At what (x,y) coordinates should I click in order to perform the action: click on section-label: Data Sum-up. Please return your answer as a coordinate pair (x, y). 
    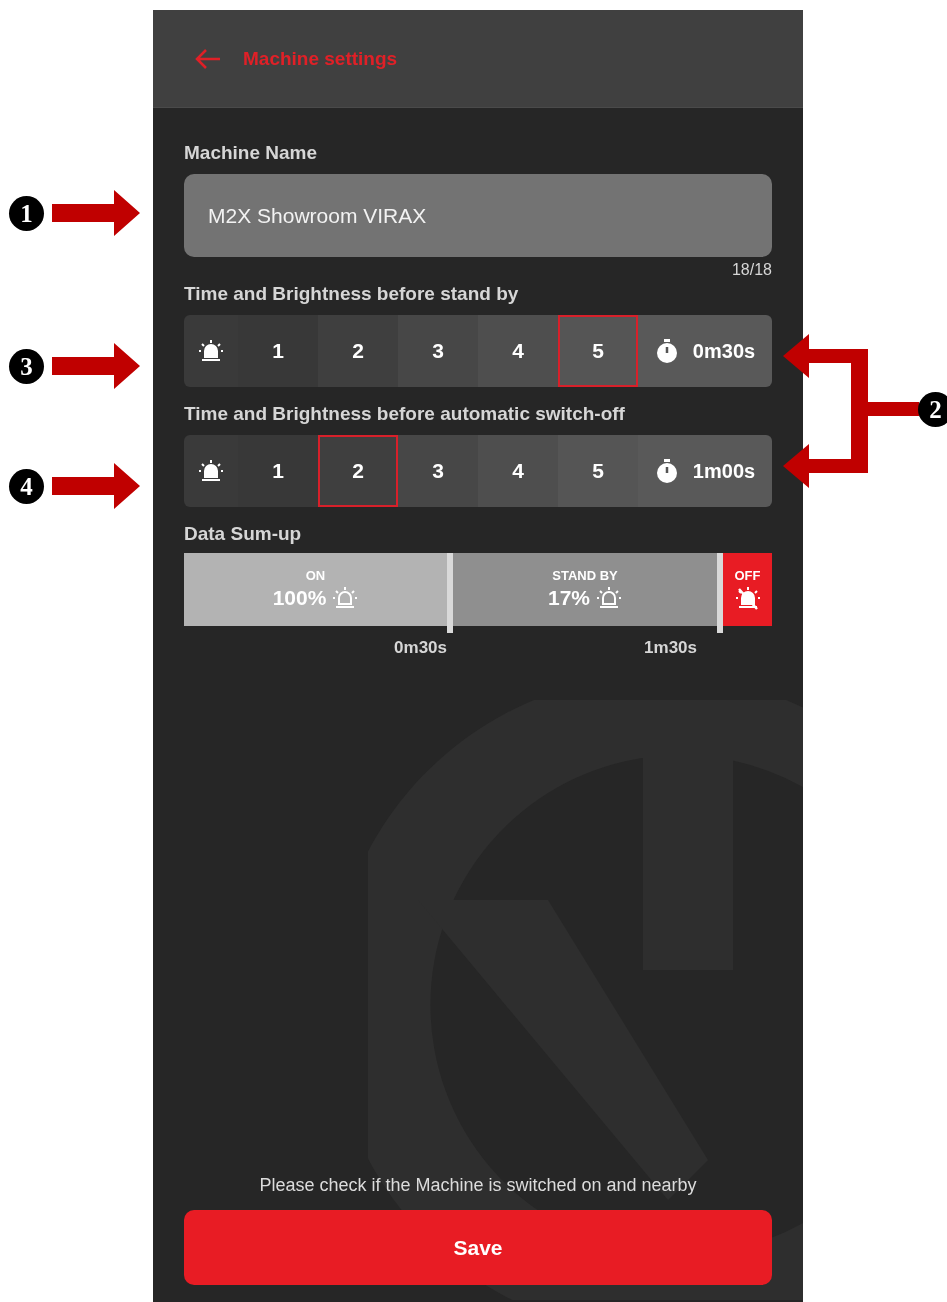
    Looking at the image, I should click on (243, 534).